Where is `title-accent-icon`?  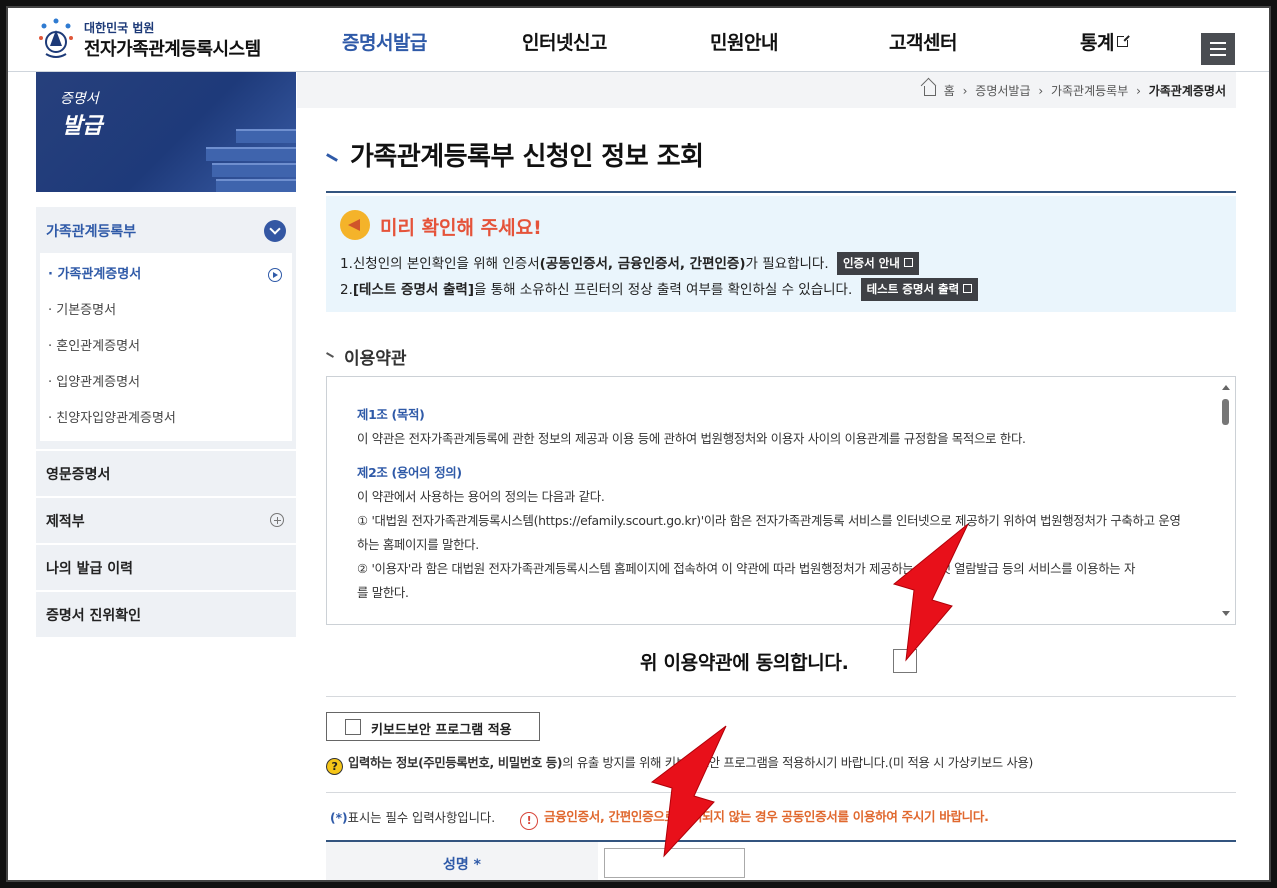
title-accent-icon is located at coordinates (332, 157).